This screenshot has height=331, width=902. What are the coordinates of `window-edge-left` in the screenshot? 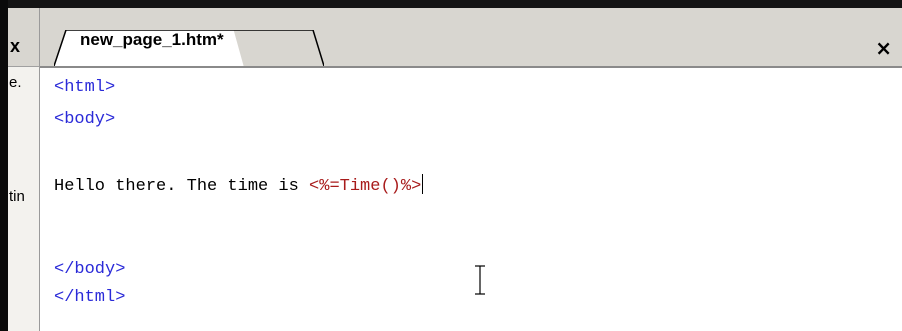 It's located at (4, 165).